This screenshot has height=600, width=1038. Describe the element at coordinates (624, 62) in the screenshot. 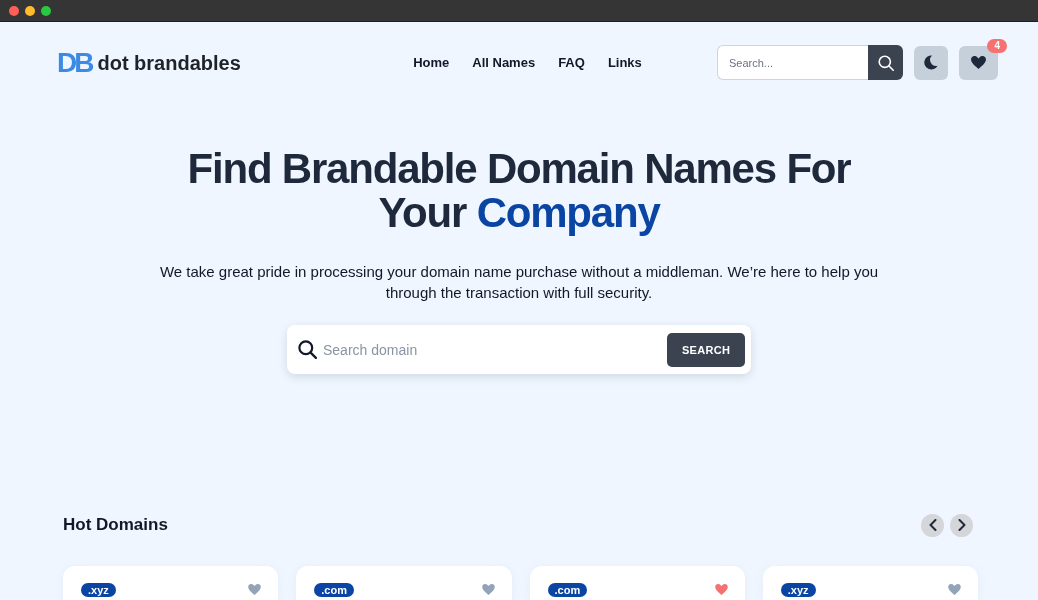

I see `nav-link: Links` at that location.